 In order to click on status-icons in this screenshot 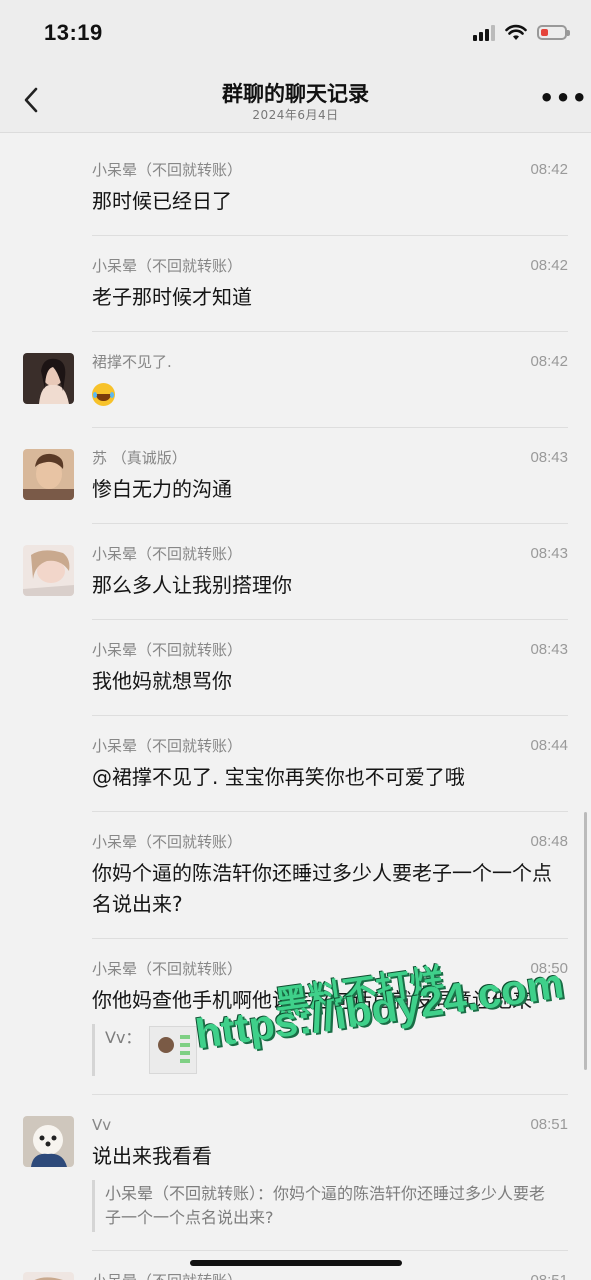, I will do `click(521, 32)`.